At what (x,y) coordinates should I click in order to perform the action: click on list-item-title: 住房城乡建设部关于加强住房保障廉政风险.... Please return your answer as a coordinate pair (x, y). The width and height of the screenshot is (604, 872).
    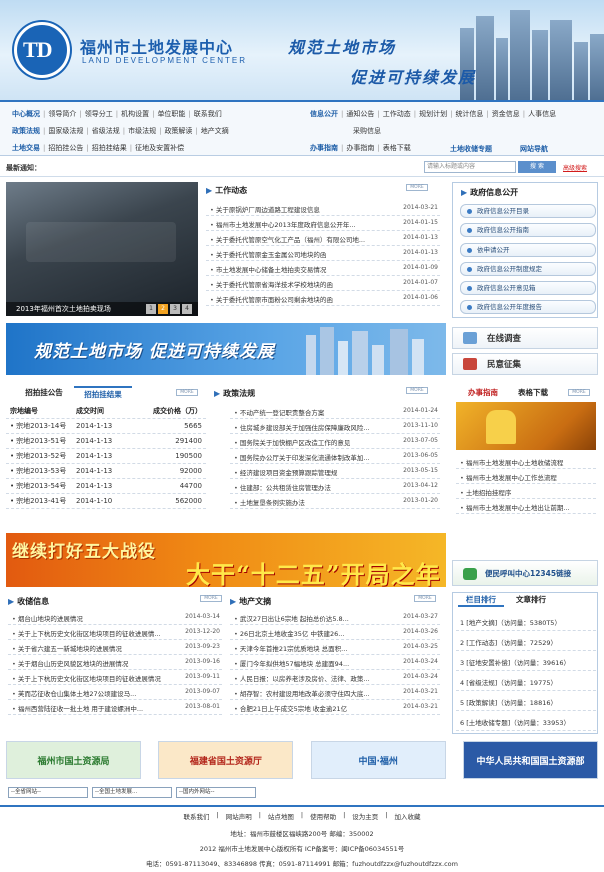
    Looking at the image, I should click on (302, 427).